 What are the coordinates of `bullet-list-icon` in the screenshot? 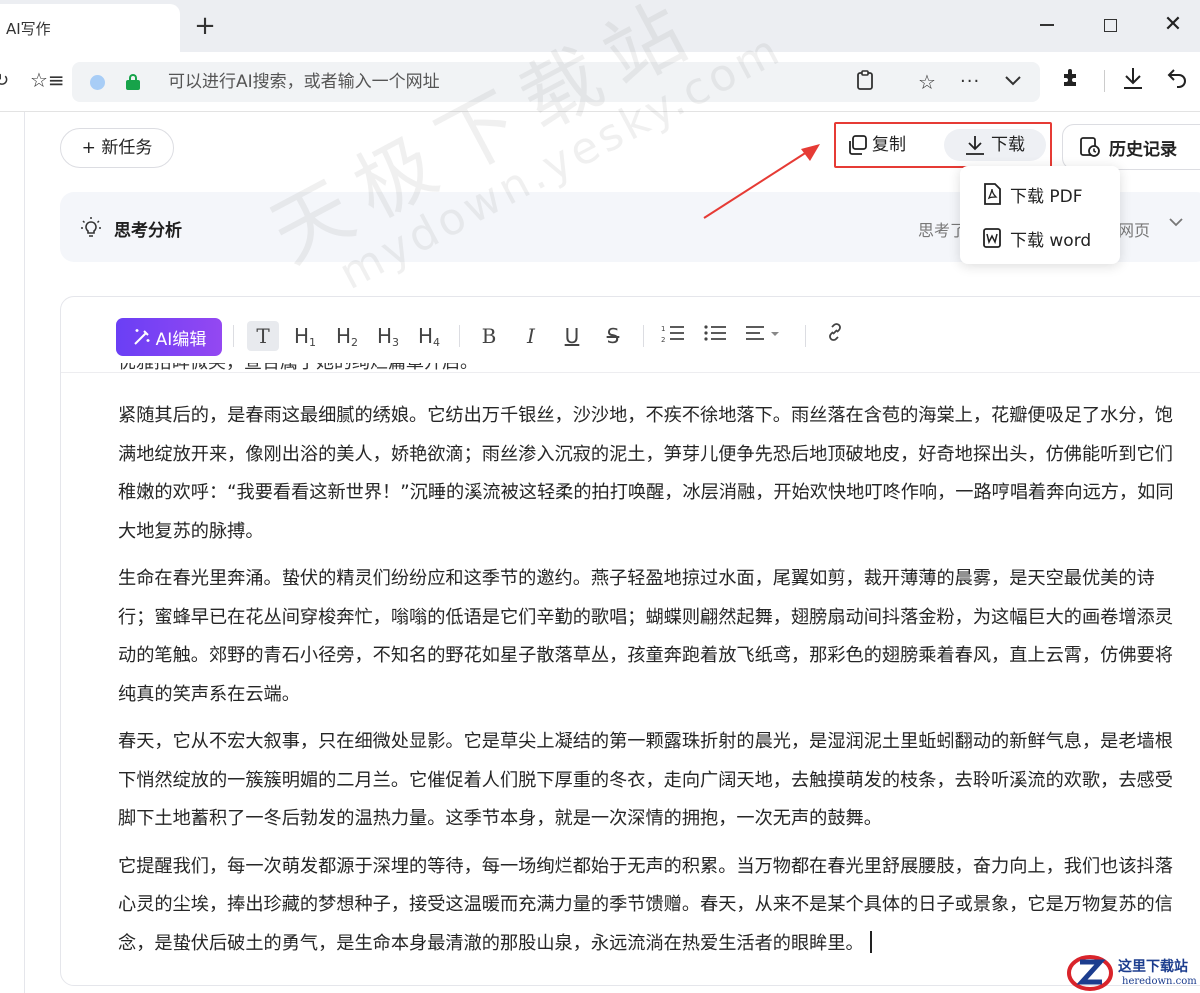 It's located at (715, 333).